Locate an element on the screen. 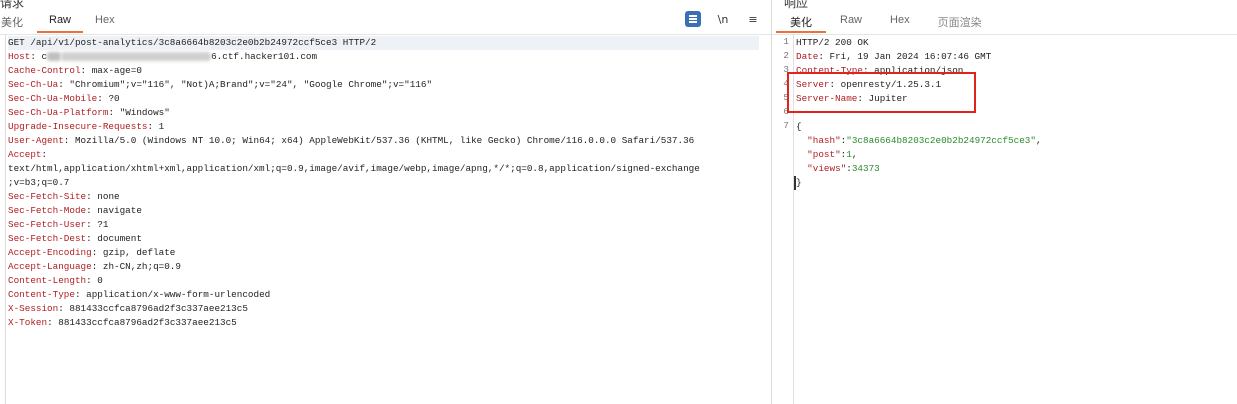 The width and height of the screenshot is (1237, 404). header-name: Sec-Ch-Ua-Platform is located at coordinates (58, 112).